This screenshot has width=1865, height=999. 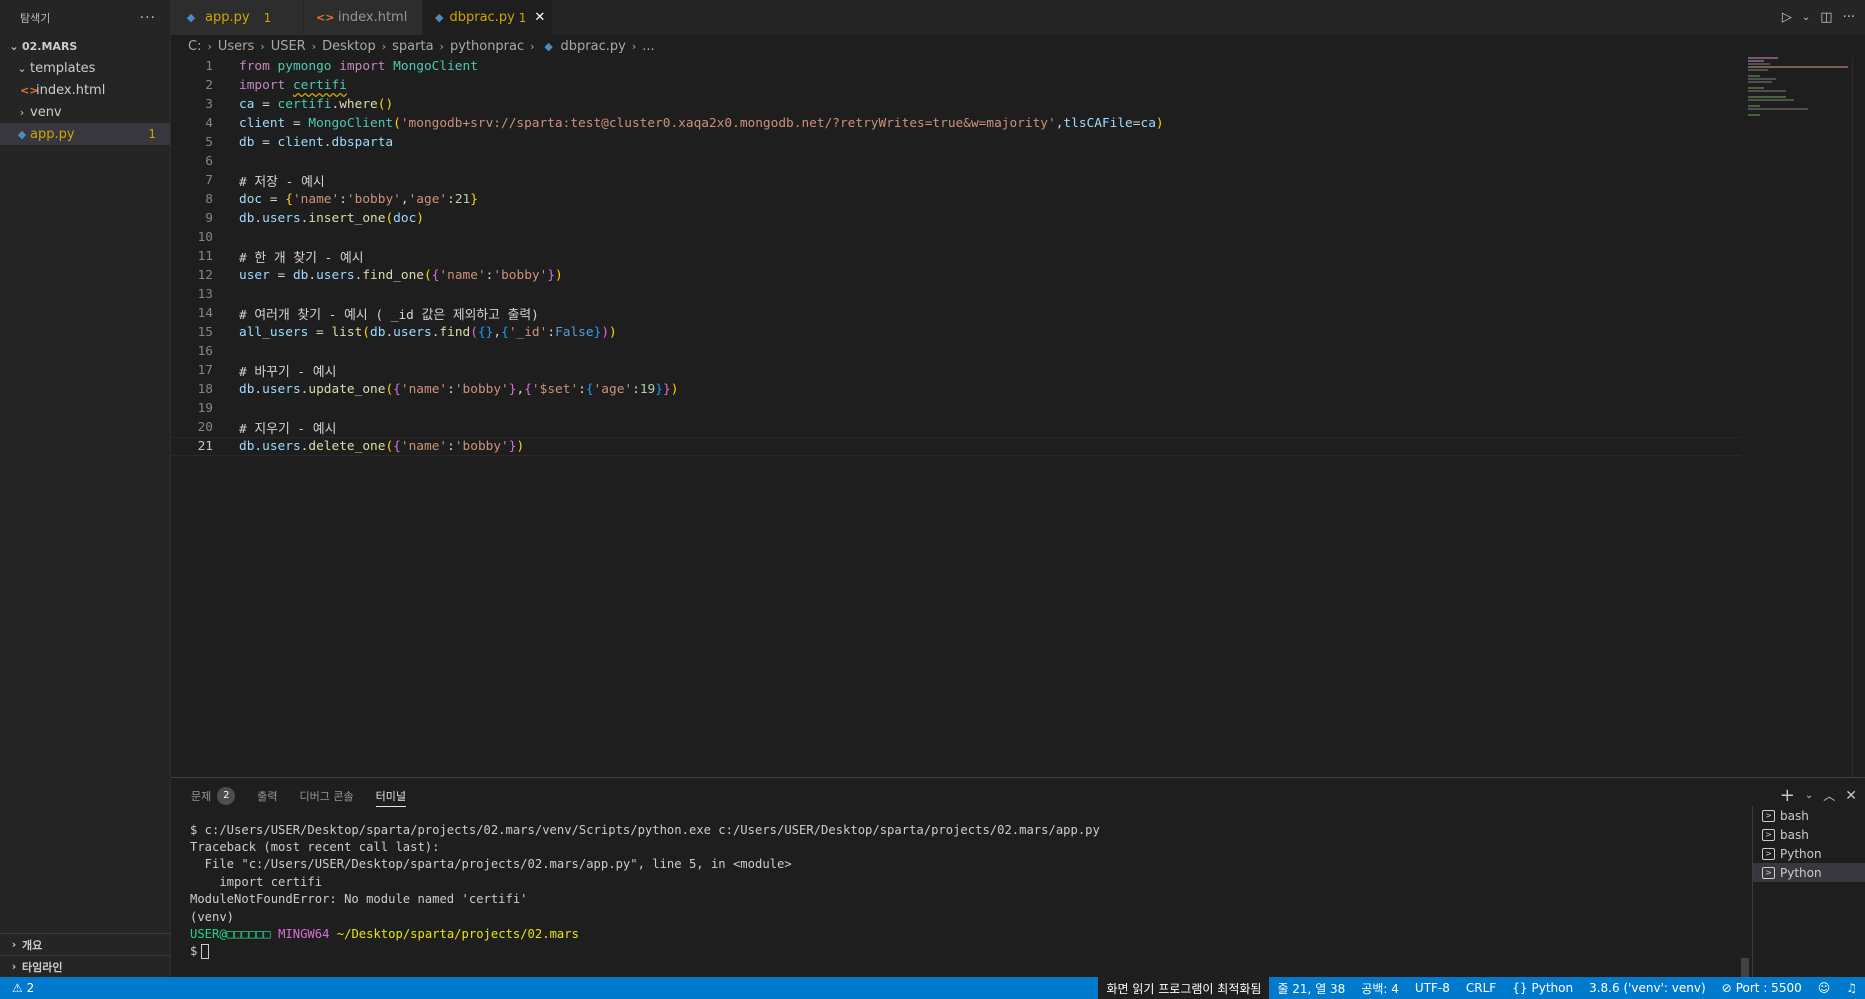 I want to click on problems-status: ⚠ 2, so click(x=23, y=988).